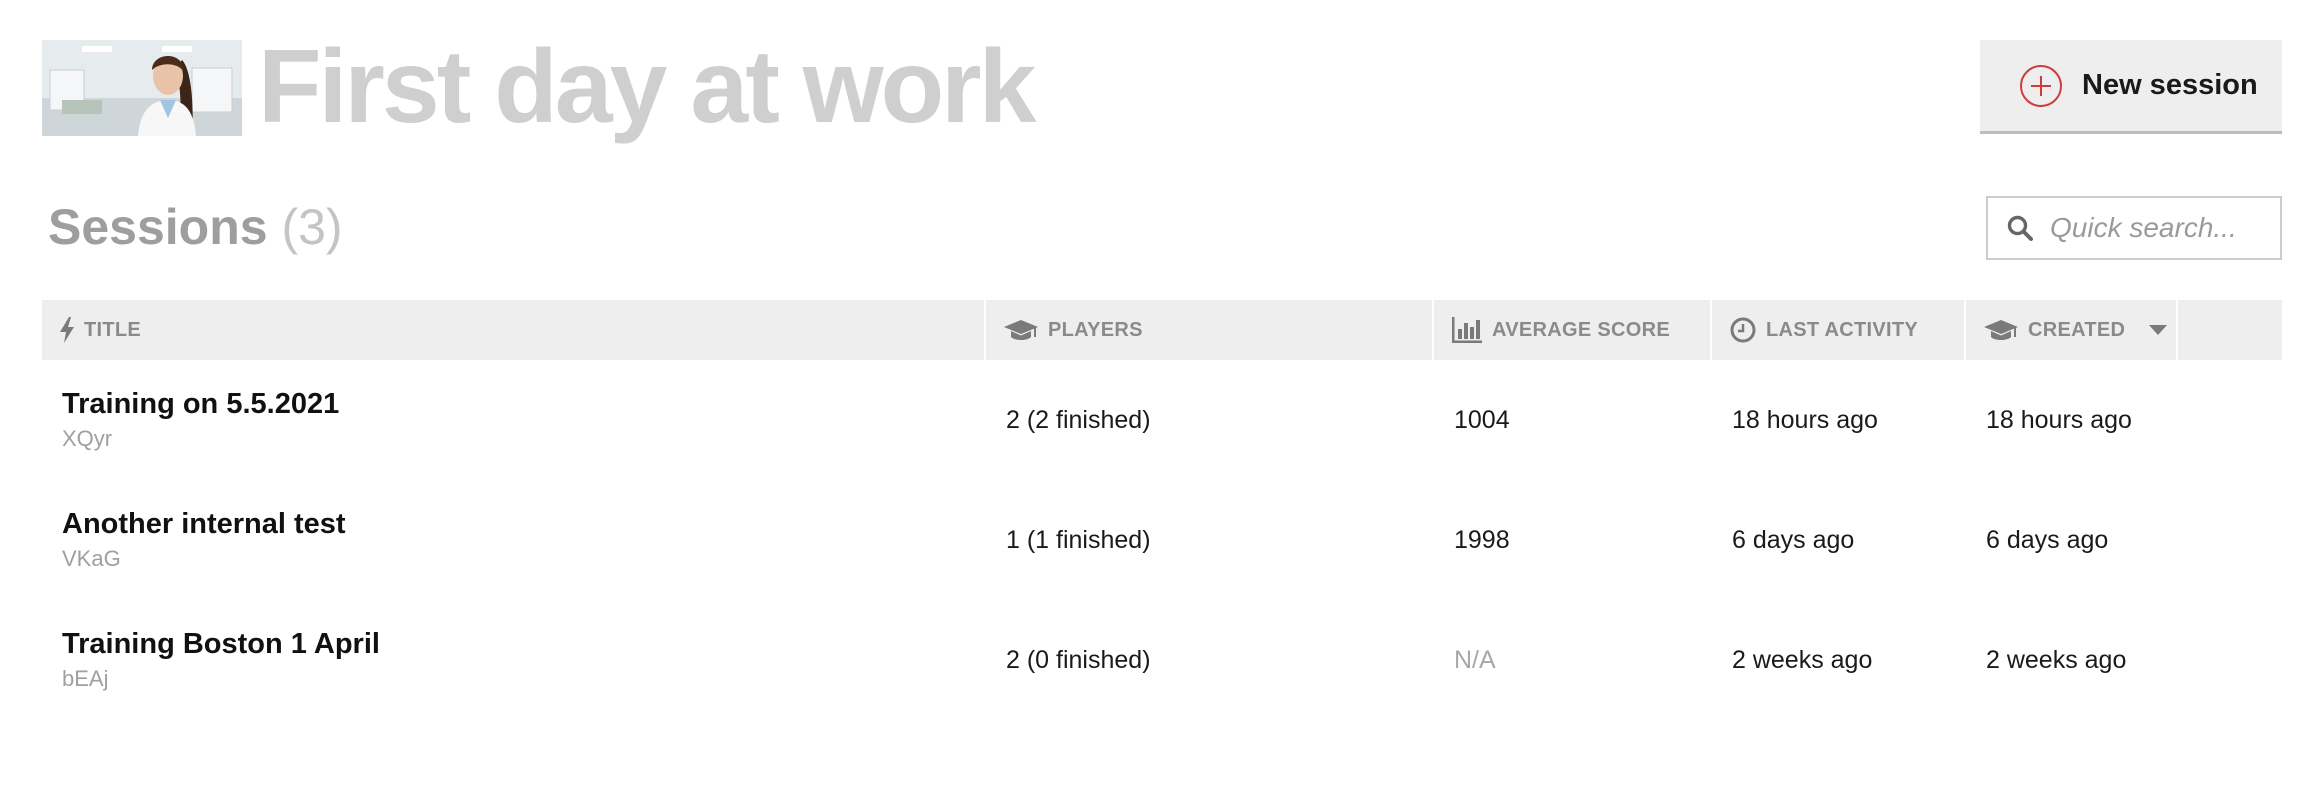  Describe the element at coordinates (524, 644) in the screenshot. I see `session-title: Training Boston 1 April` at that location.